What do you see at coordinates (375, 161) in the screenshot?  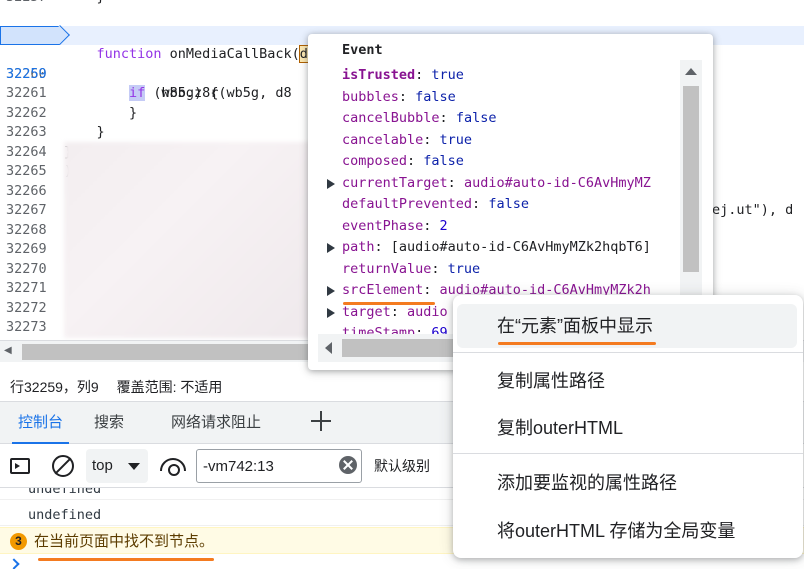 I see `property-key: composed` at bounding box center [375, 161].